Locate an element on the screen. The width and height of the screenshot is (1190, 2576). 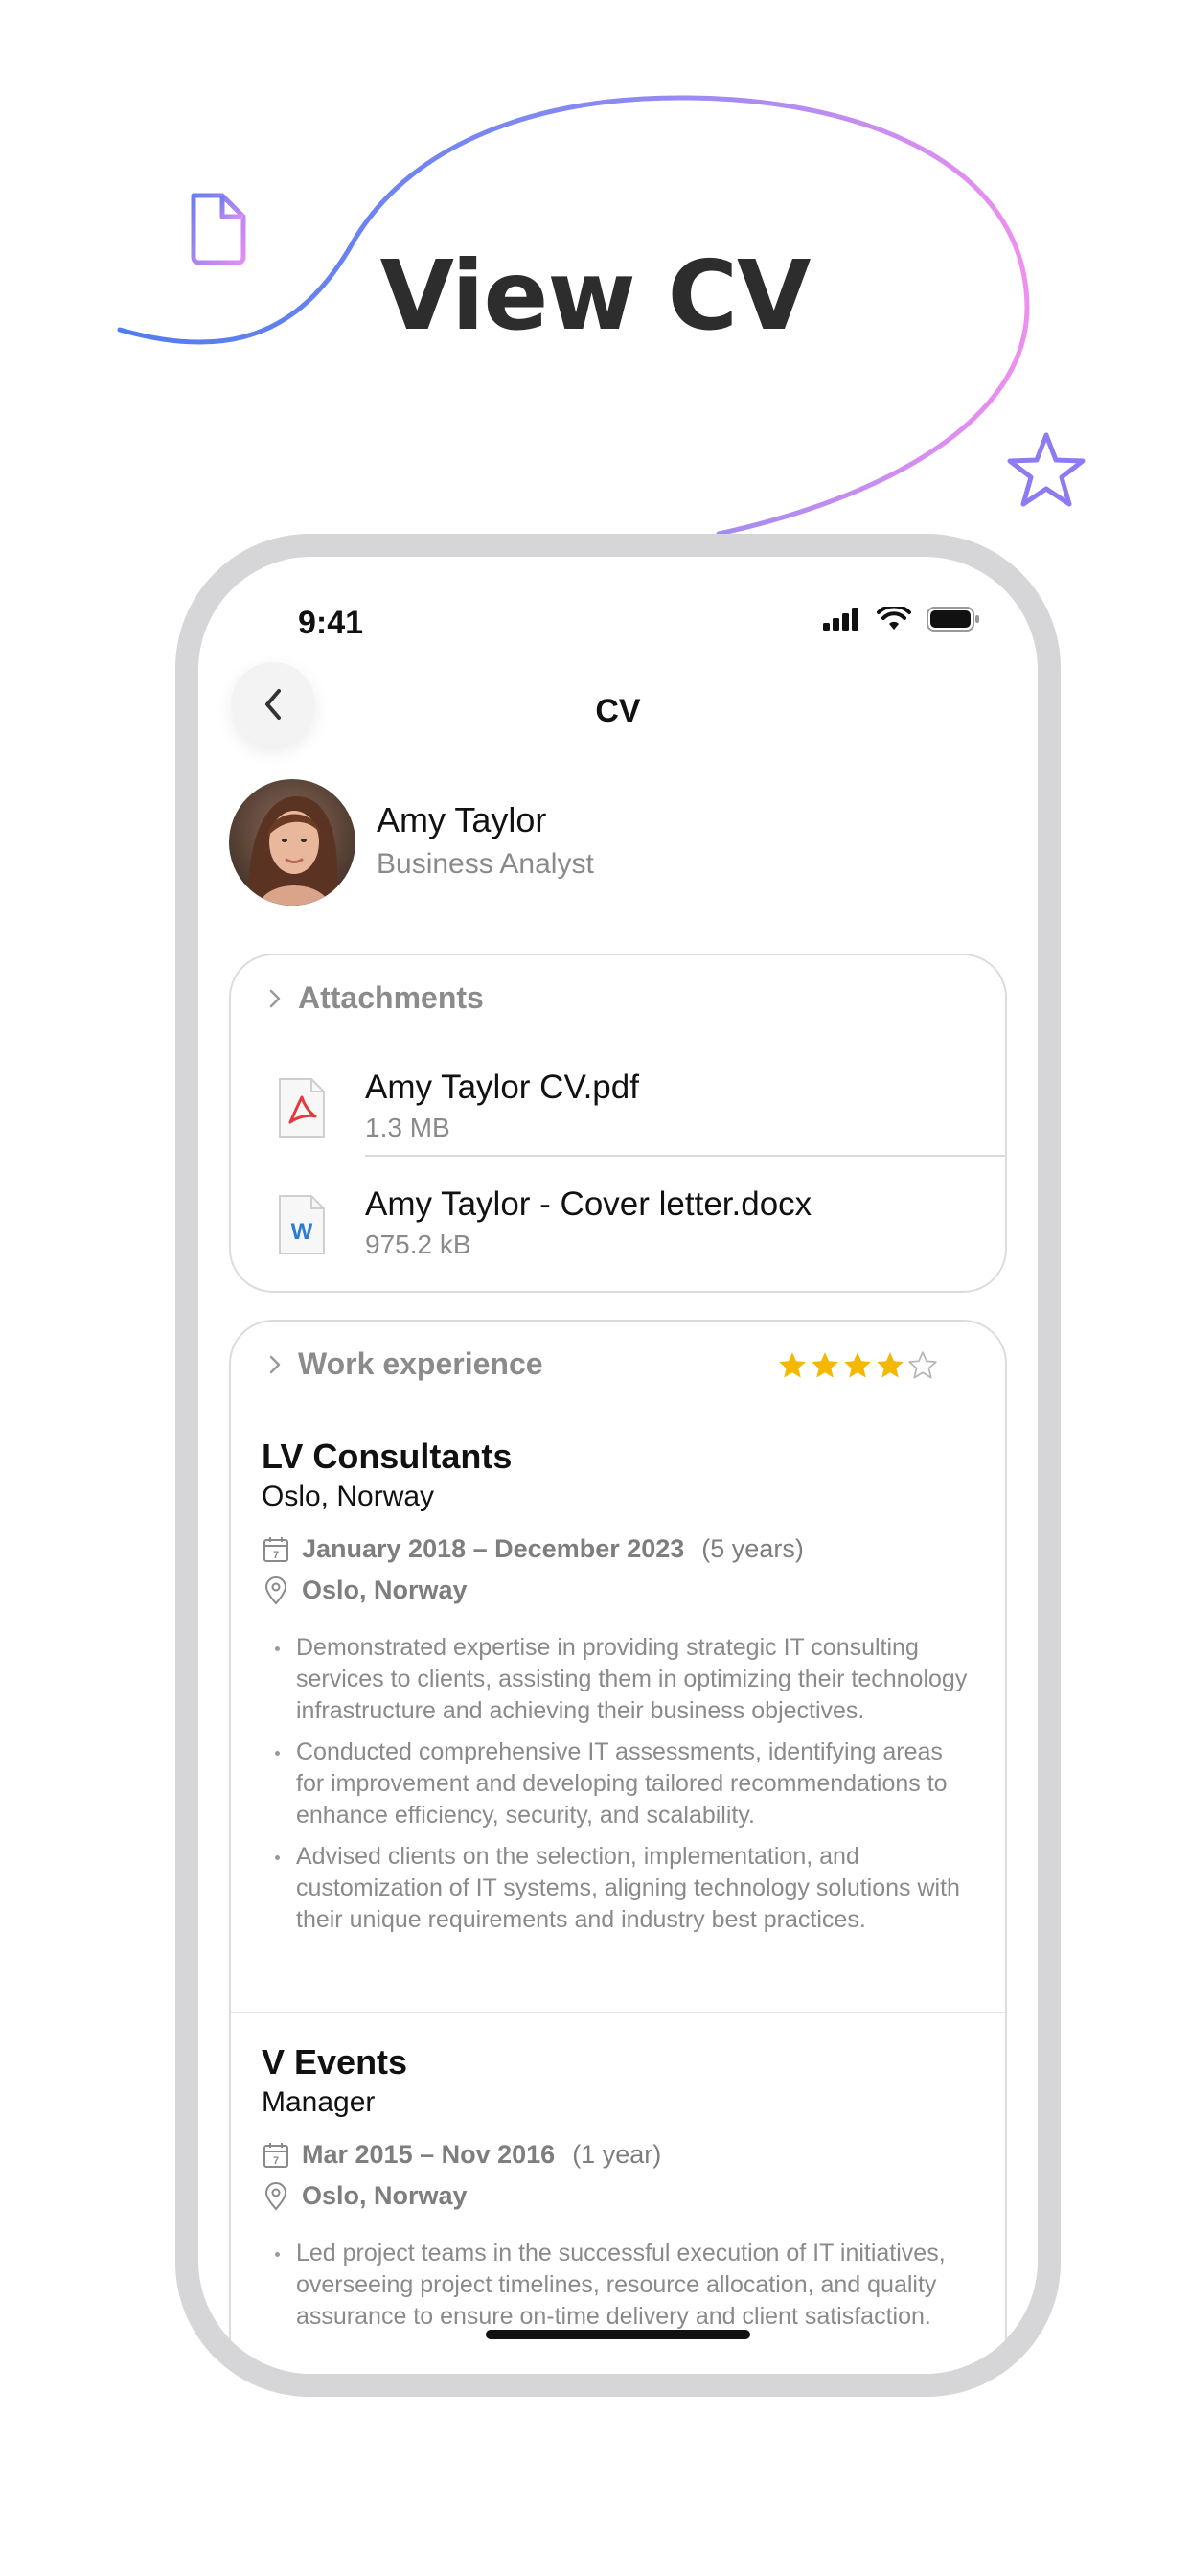
word-file-icon: W is located at coordinates (302, 1224).